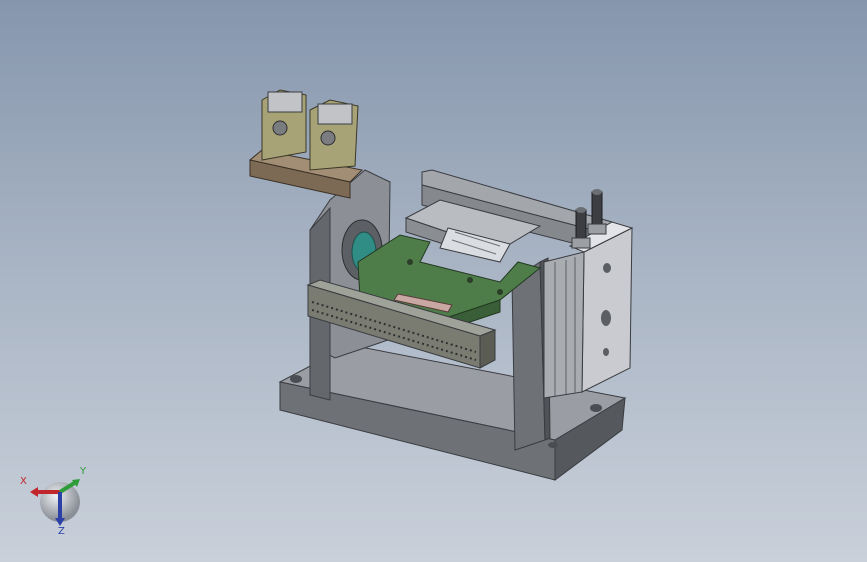  I want to click on z-axis-label: Z, so click(61, 531).